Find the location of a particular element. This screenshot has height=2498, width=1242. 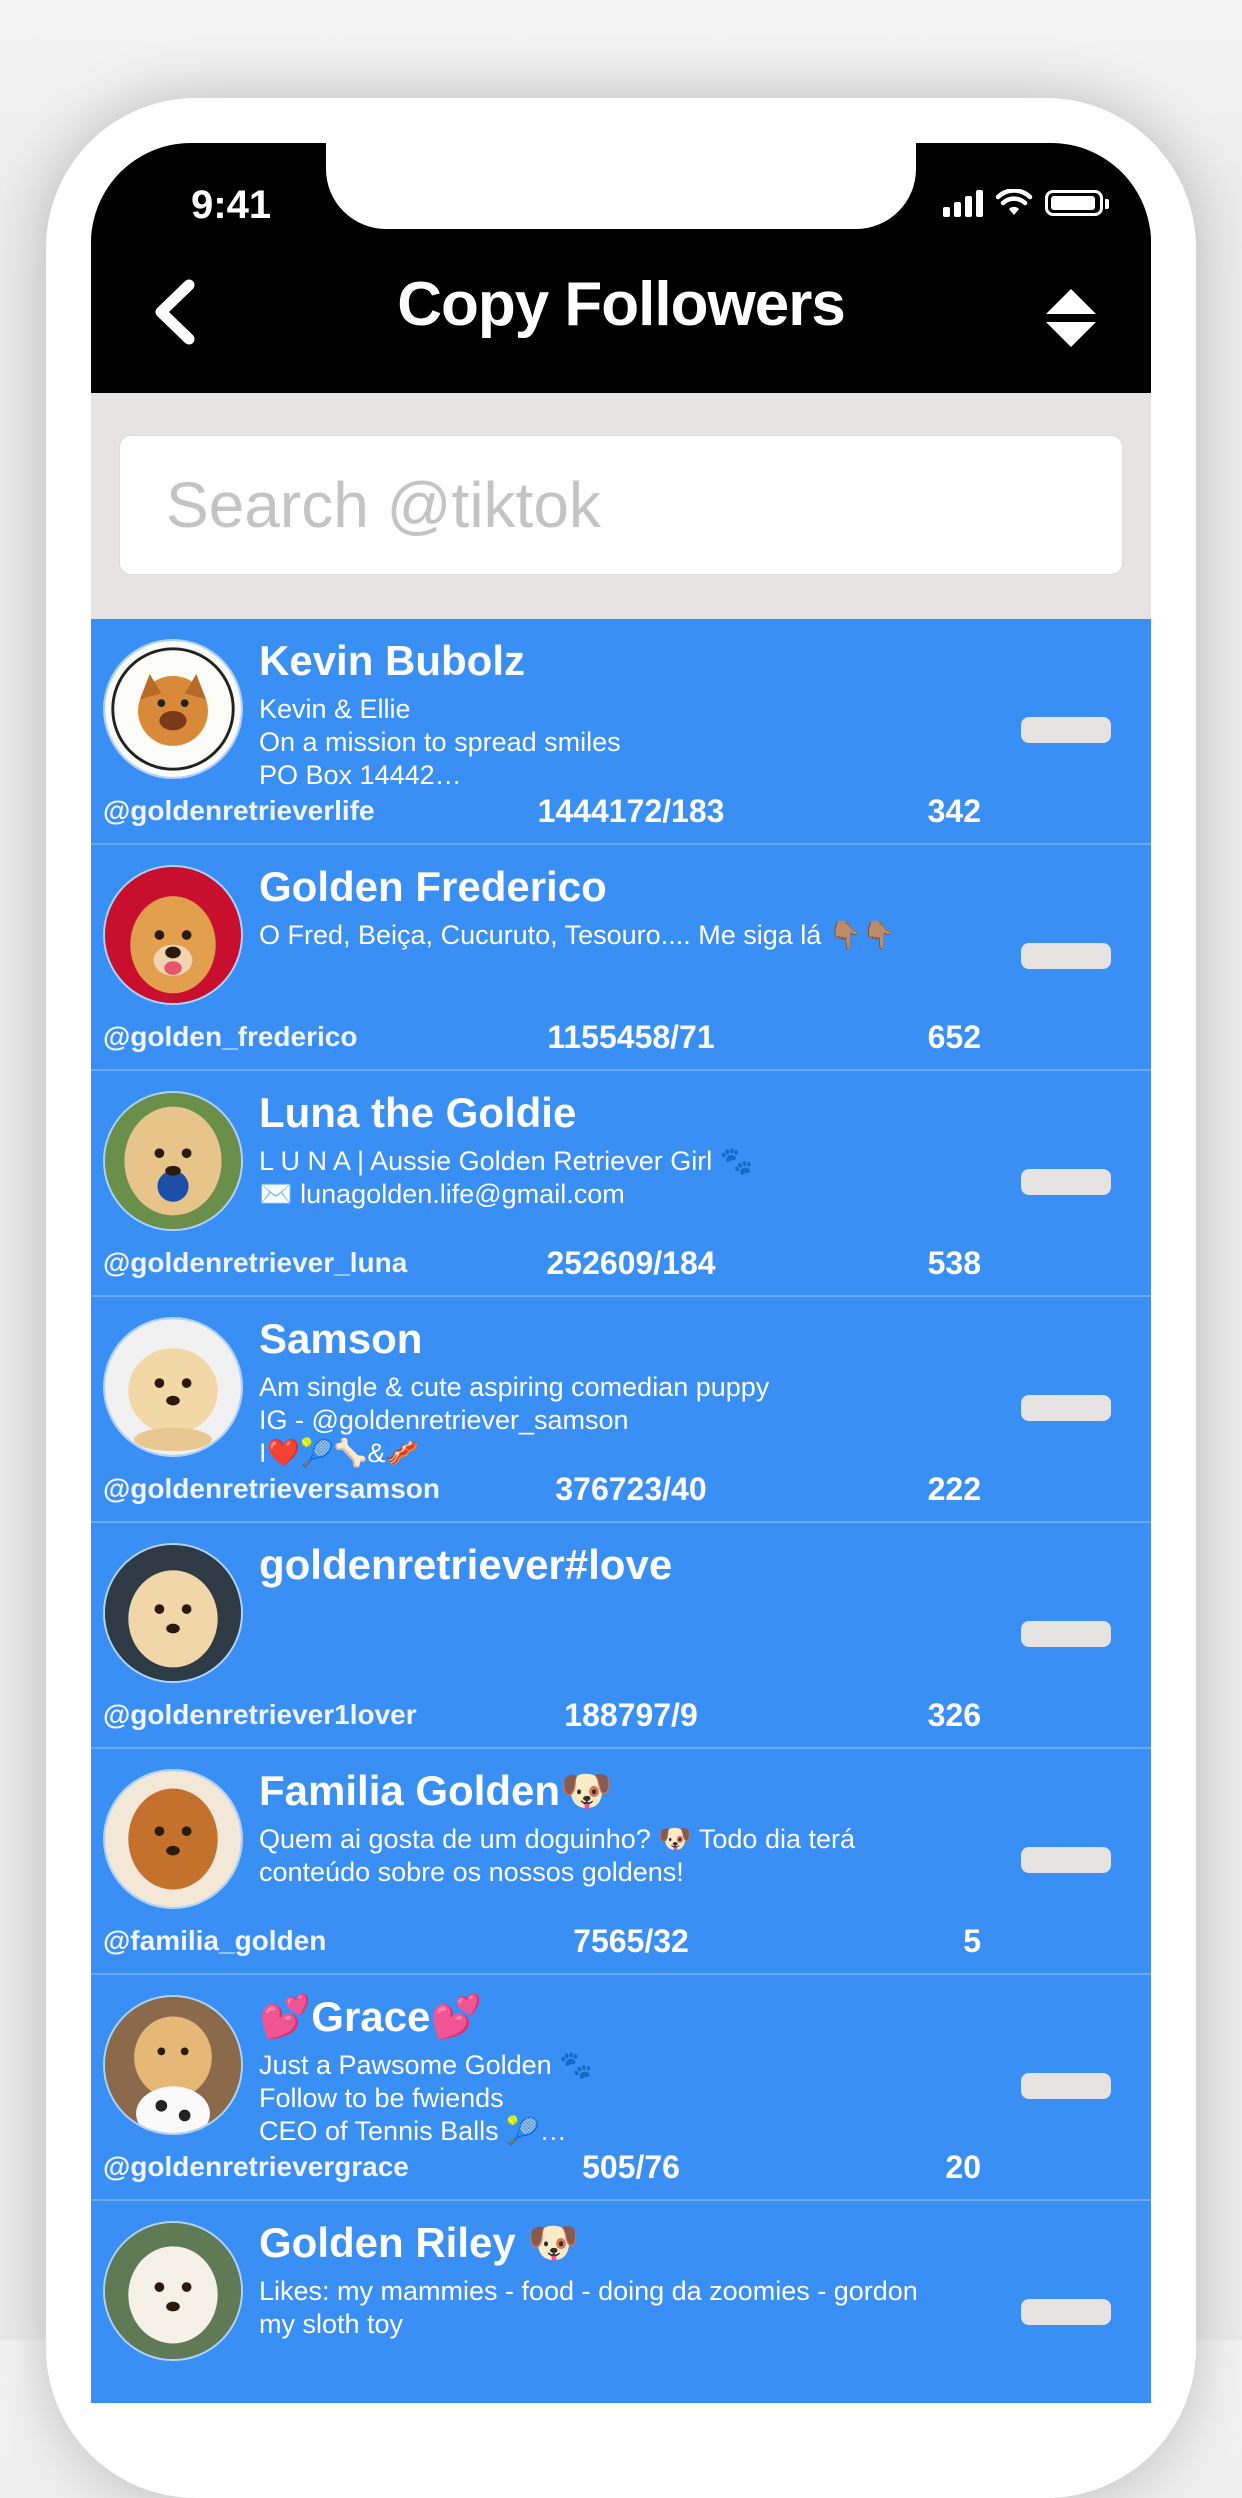

sort-icon is located at coordinates (1071, 318).